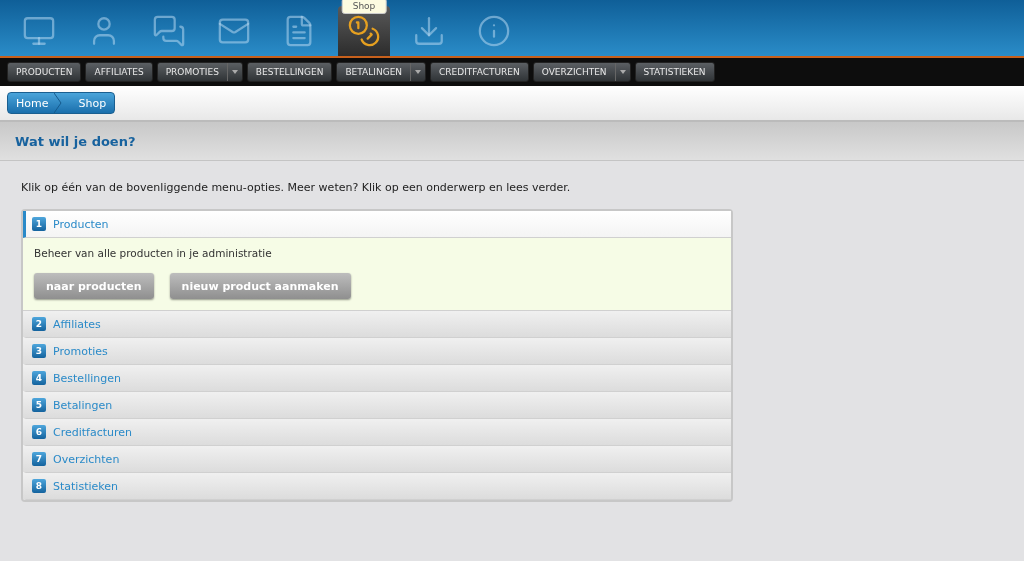  Describe the element at coordinates (377, 432) in the screenshot. I see `accordion-header: 6 Creditfacturen` at that location.